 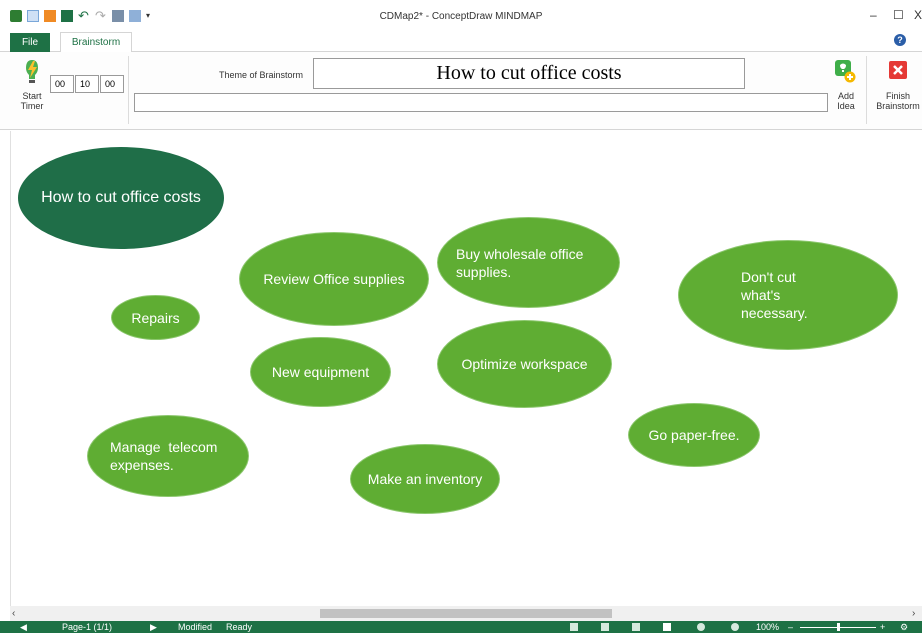 What do you see at coordinates (481, 102) in the screenshot?
I see `idea-input` at bounding box center [481, 102].